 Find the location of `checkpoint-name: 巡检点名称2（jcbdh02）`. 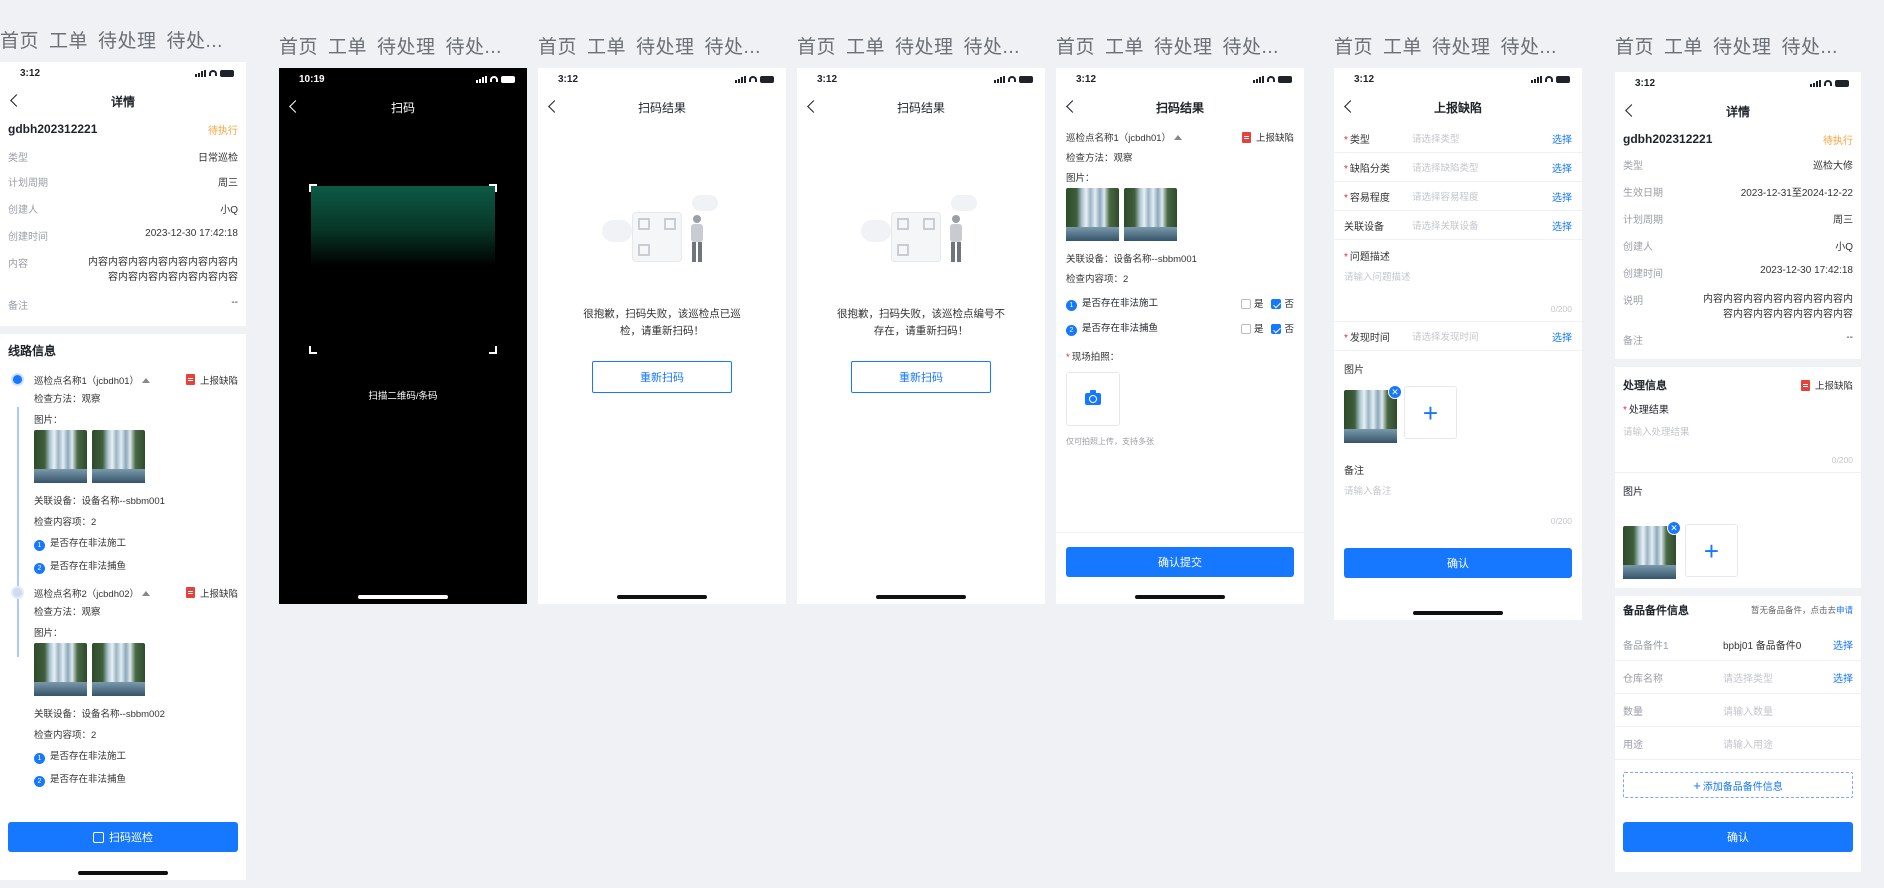

checkpoint-name: 巡检点名称2（jcbdh02） is located at coordinates (92, 593).